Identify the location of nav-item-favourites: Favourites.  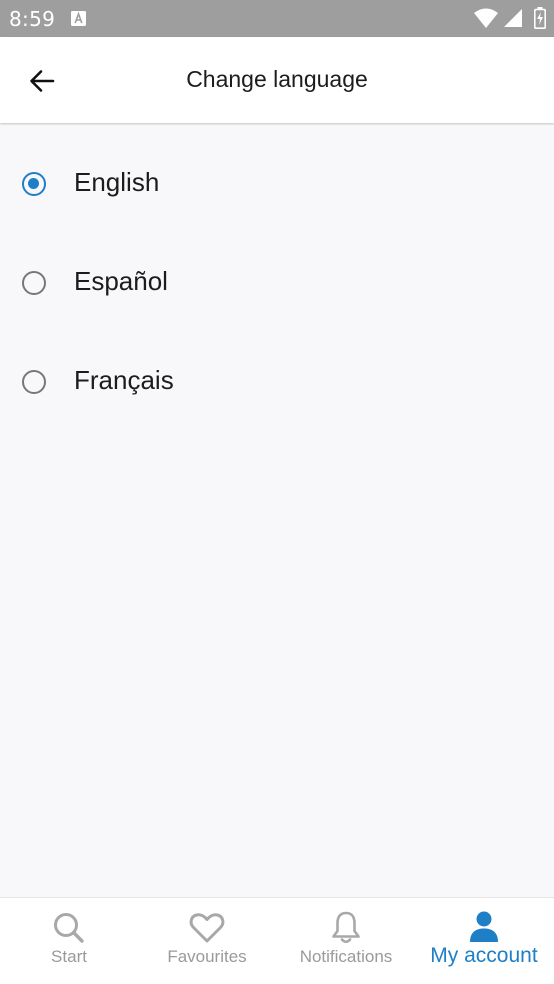
(207, 941).